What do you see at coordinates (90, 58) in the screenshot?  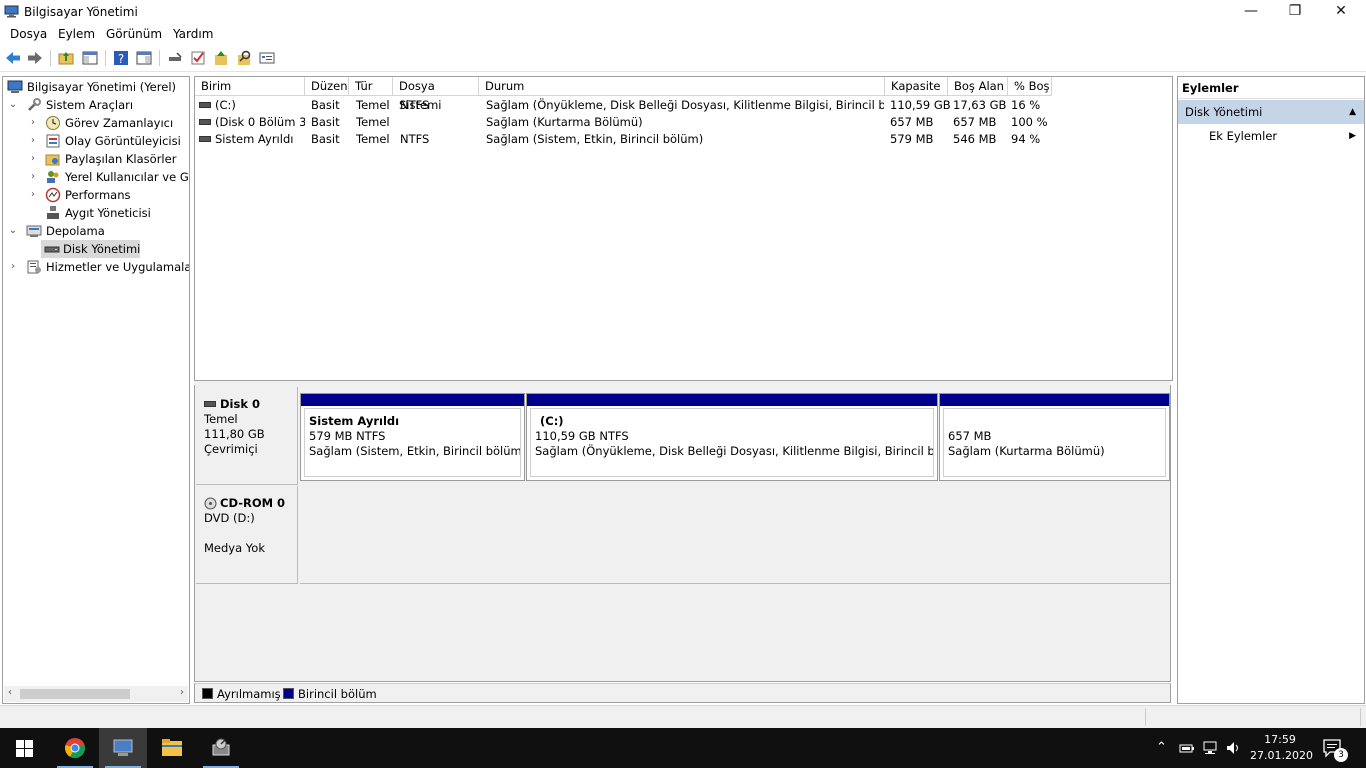 I see `show-hide-tree-icon` at bounding box center [90, 58].